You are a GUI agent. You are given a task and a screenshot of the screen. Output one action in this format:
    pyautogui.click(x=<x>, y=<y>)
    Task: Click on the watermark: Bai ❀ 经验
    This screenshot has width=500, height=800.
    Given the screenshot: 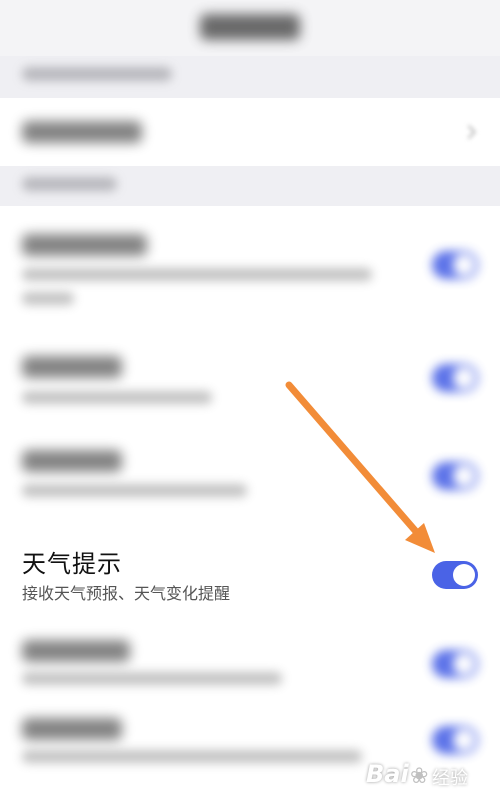 What is the action you would take?
    pyautogui.click(x=426, y=778)
    